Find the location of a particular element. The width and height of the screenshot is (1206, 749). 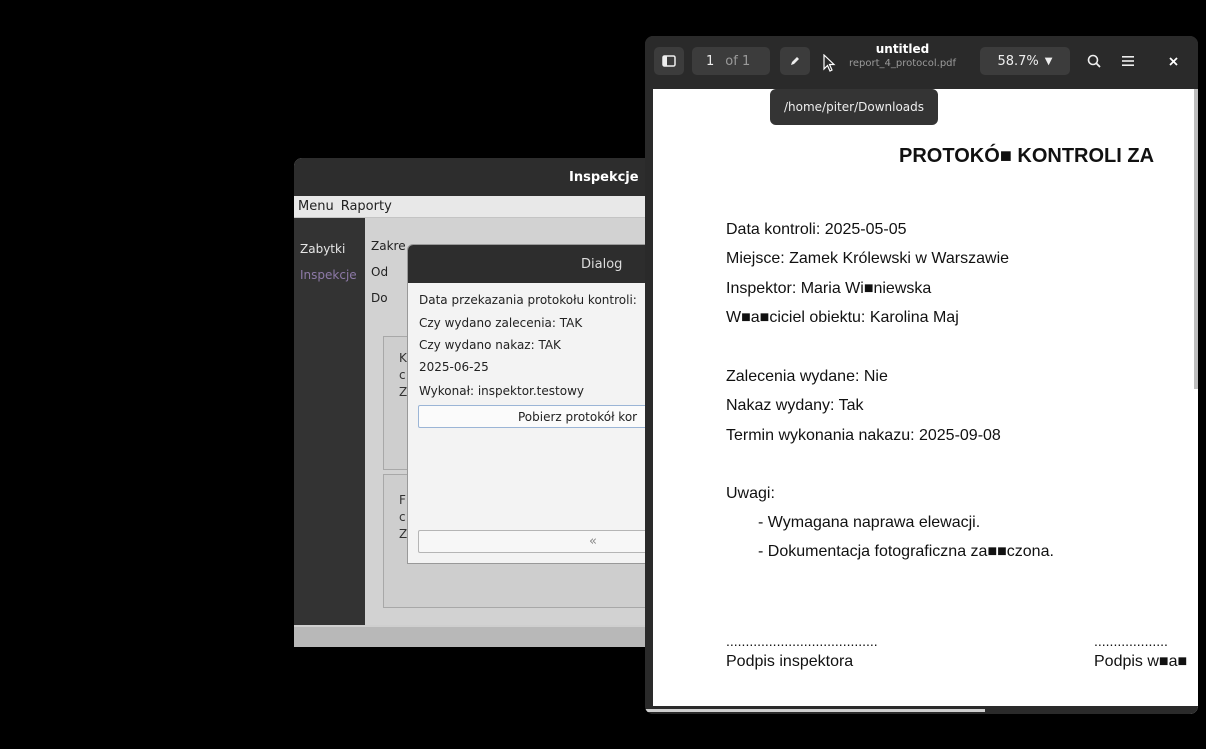

menu-icon is located at coordinates (1128, 61).